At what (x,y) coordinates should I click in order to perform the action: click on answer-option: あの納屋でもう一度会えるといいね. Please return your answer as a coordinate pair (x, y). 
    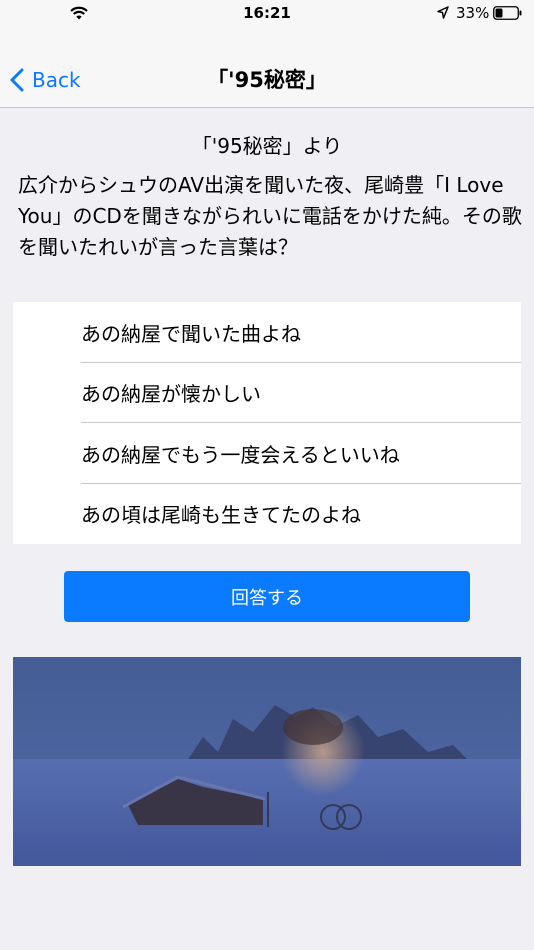
    Looking at the image, I should click on (267, 453).